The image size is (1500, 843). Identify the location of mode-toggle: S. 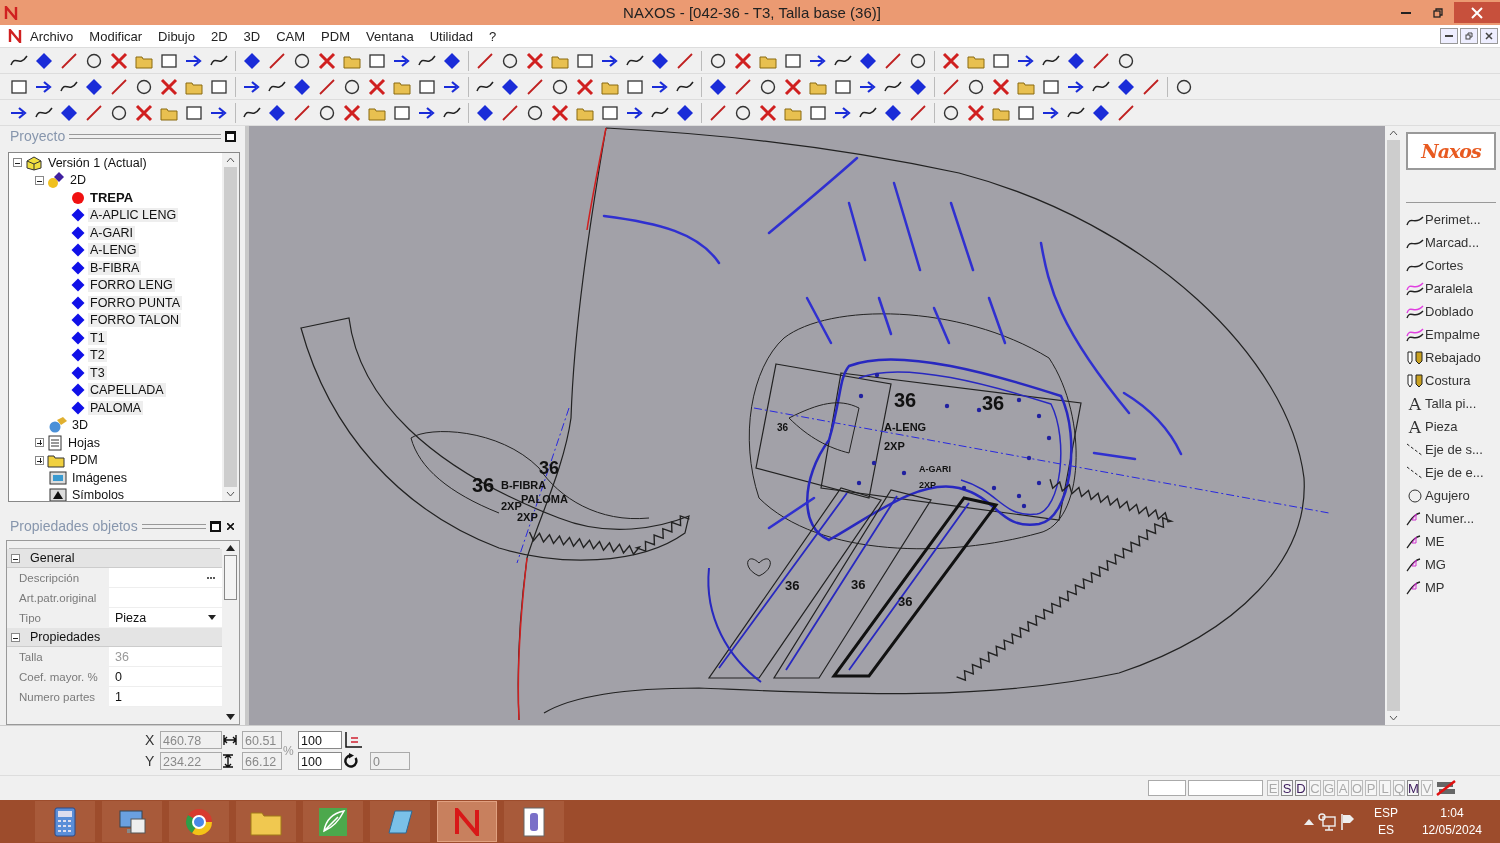
(1287, 788).